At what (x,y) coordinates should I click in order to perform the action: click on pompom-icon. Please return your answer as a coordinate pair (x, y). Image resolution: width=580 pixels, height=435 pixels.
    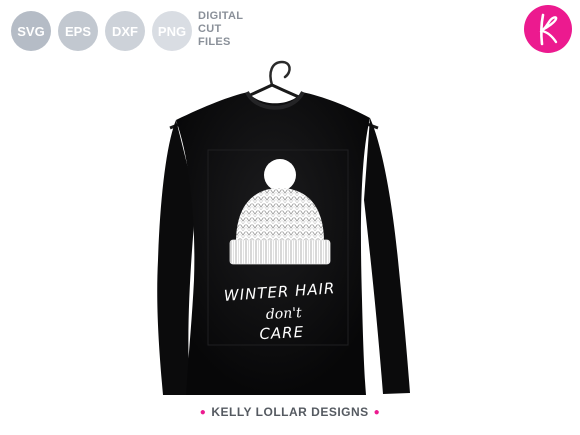
    Looking at the image, I should click on (280, 175).